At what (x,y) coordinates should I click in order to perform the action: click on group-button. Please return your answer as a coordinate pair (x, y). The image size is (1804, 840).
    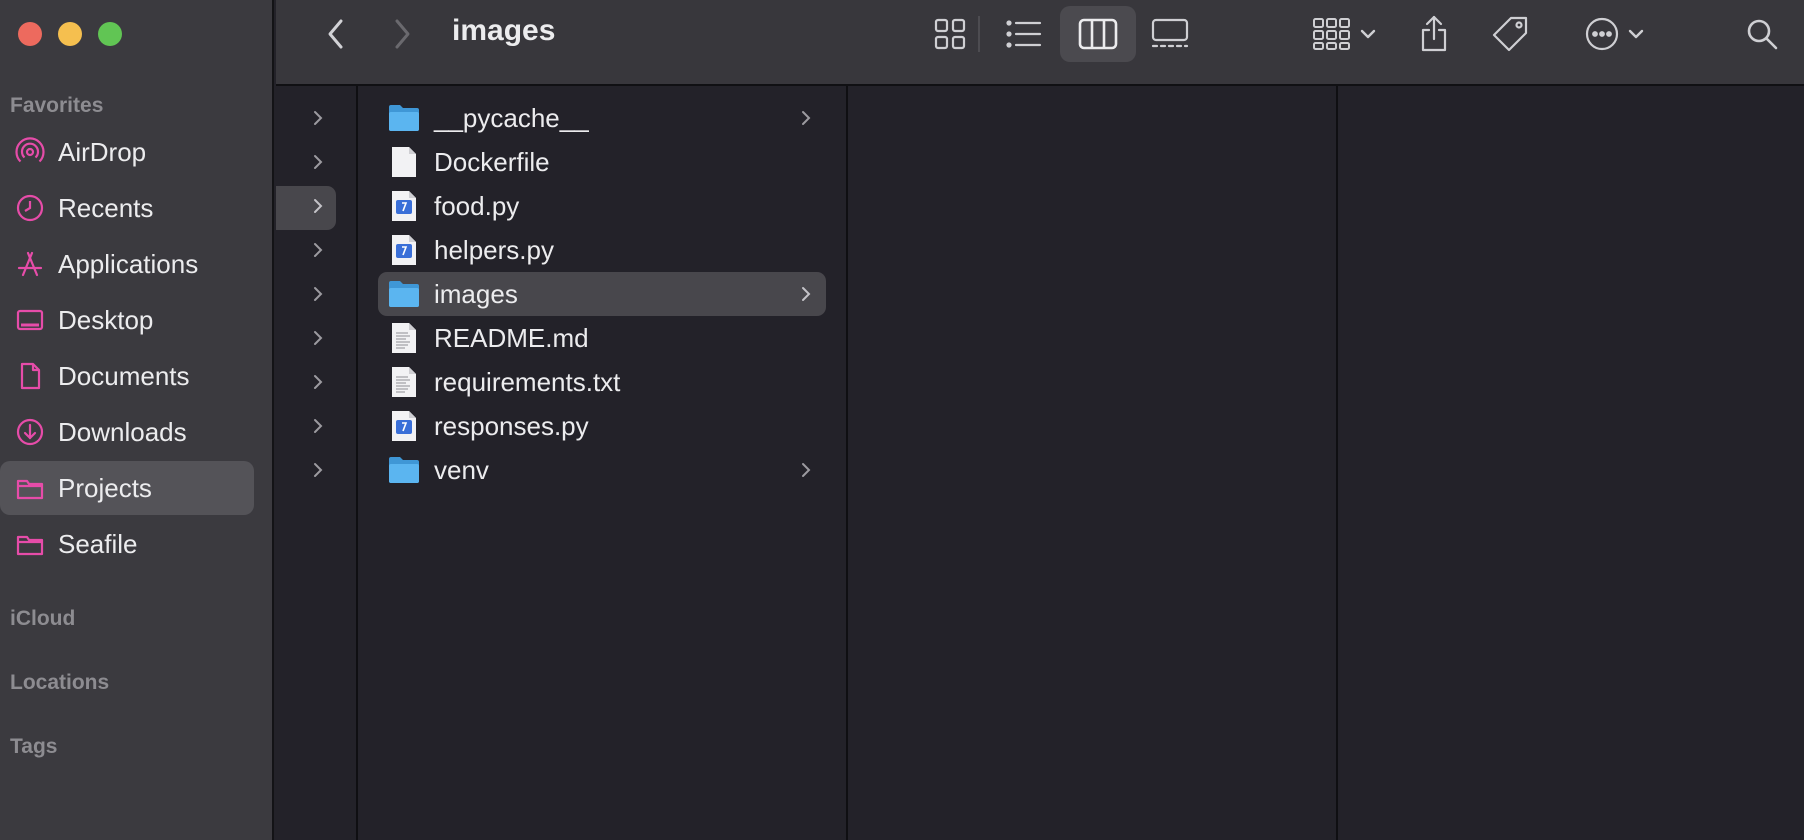
    Looking at the image, I should click on (1344, 34).